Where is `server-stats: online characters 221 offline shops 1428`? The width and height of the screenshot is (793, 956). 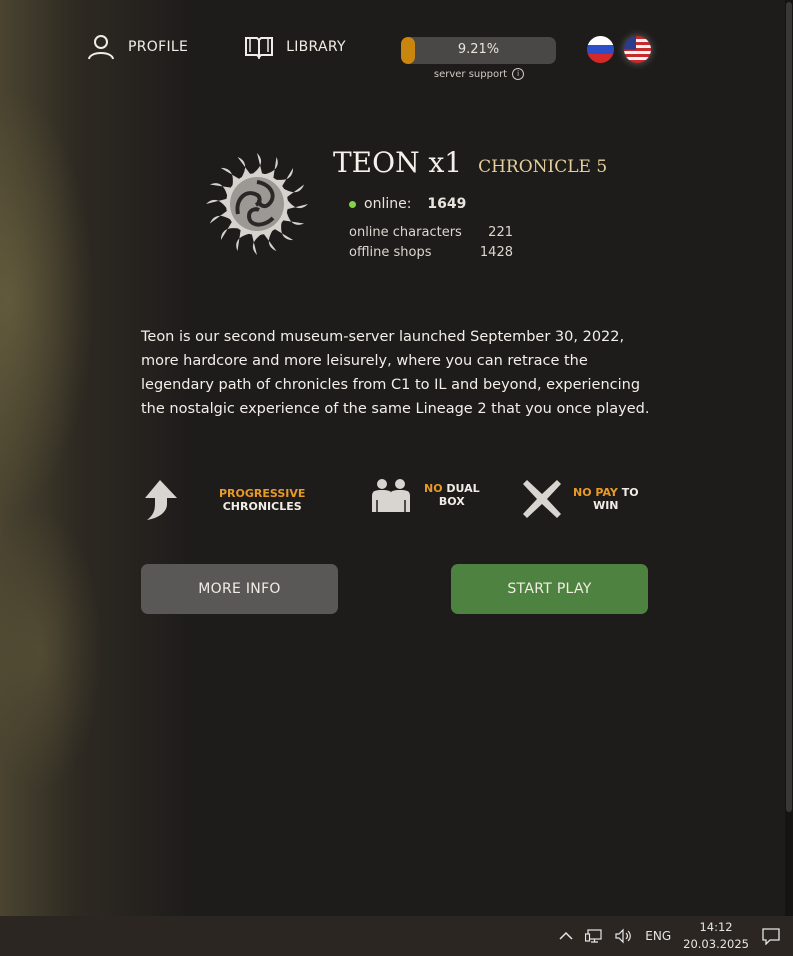 server-stats: online characters 221 offline shops 1428 is located at coordinates (431, 245).